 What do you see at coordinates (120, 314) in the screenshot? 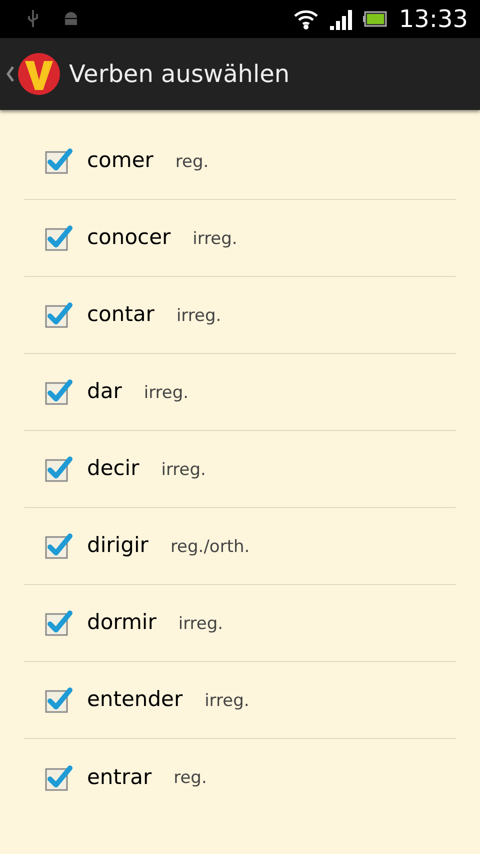
I see `verb-name: contar` at bounding box center [120, 314].